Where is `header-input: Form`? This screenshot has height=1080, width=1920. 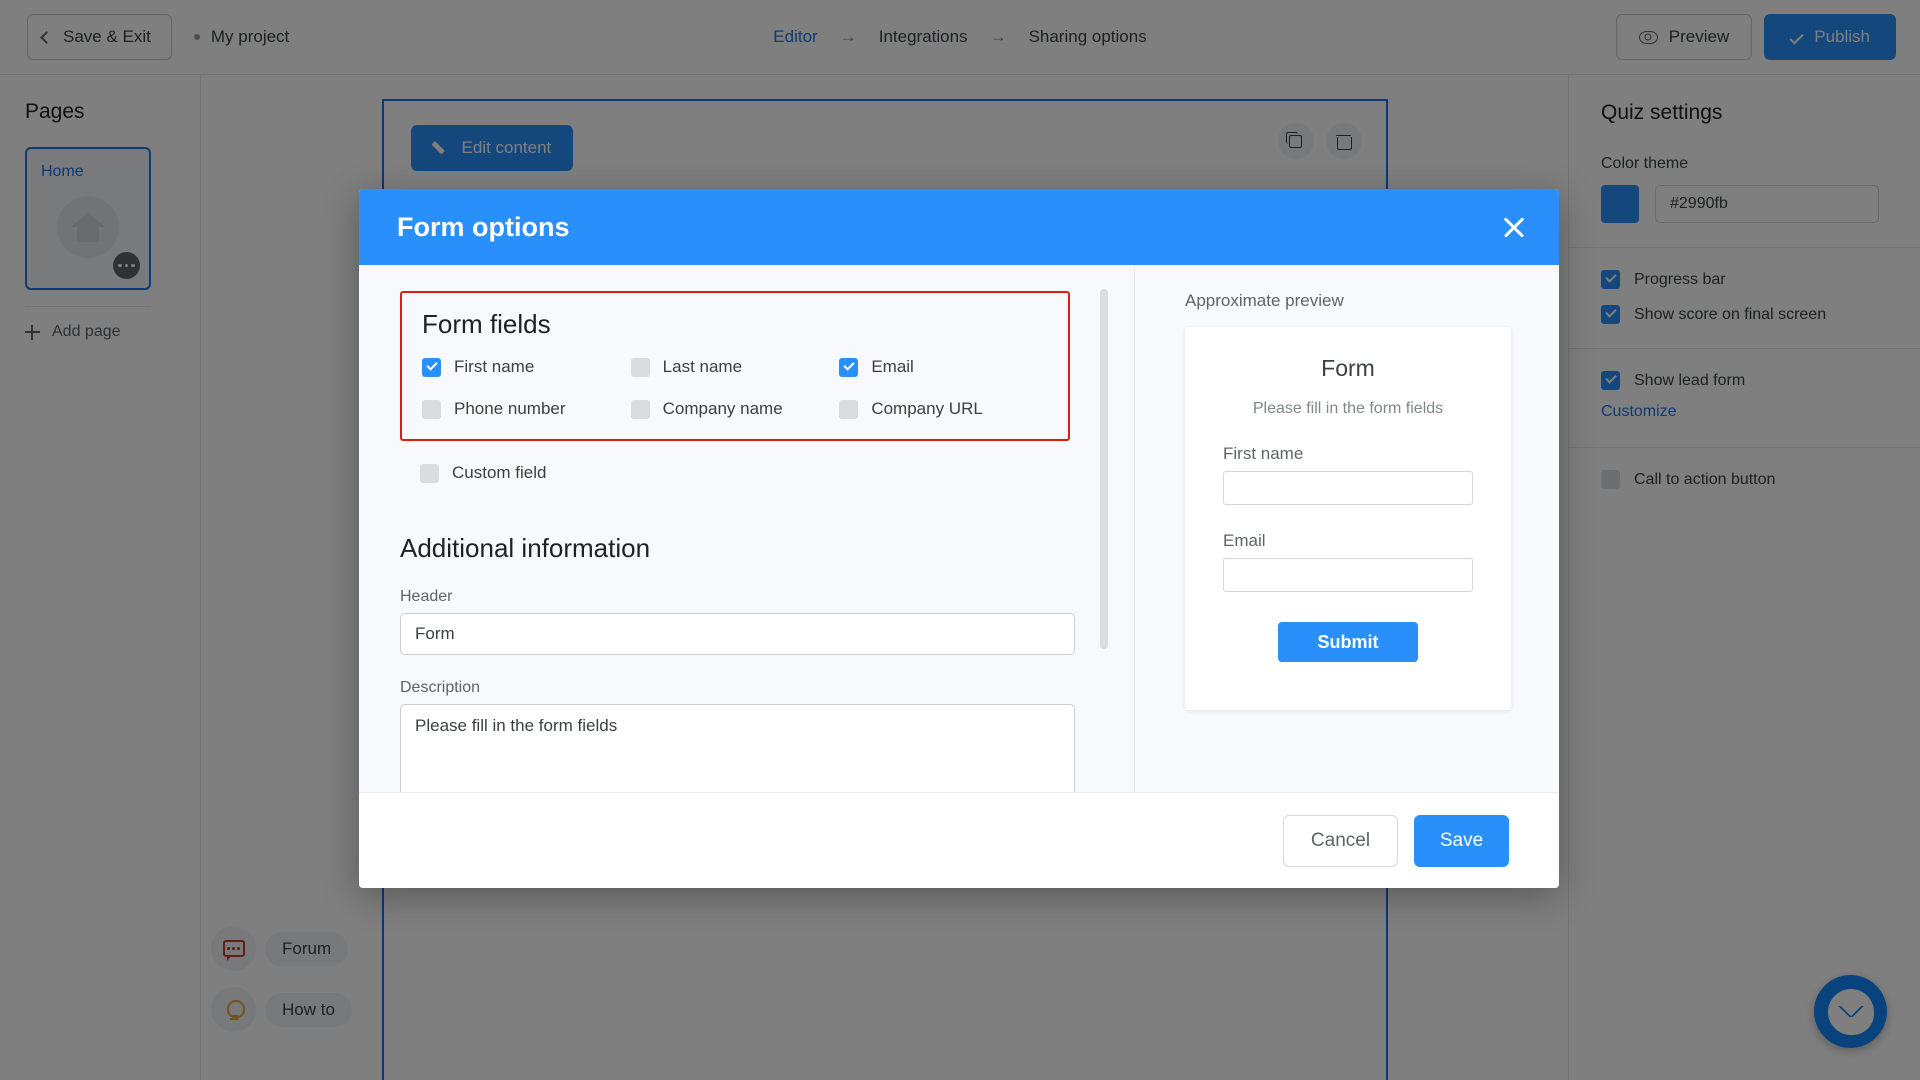 header-input: Form is located at coordinates (737, 634).